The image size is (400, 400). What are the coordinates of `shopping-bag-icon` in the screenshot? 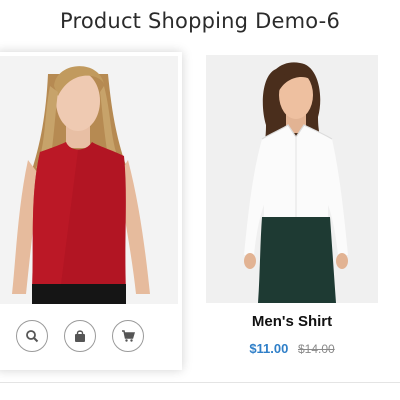 It's located at (80, 336).